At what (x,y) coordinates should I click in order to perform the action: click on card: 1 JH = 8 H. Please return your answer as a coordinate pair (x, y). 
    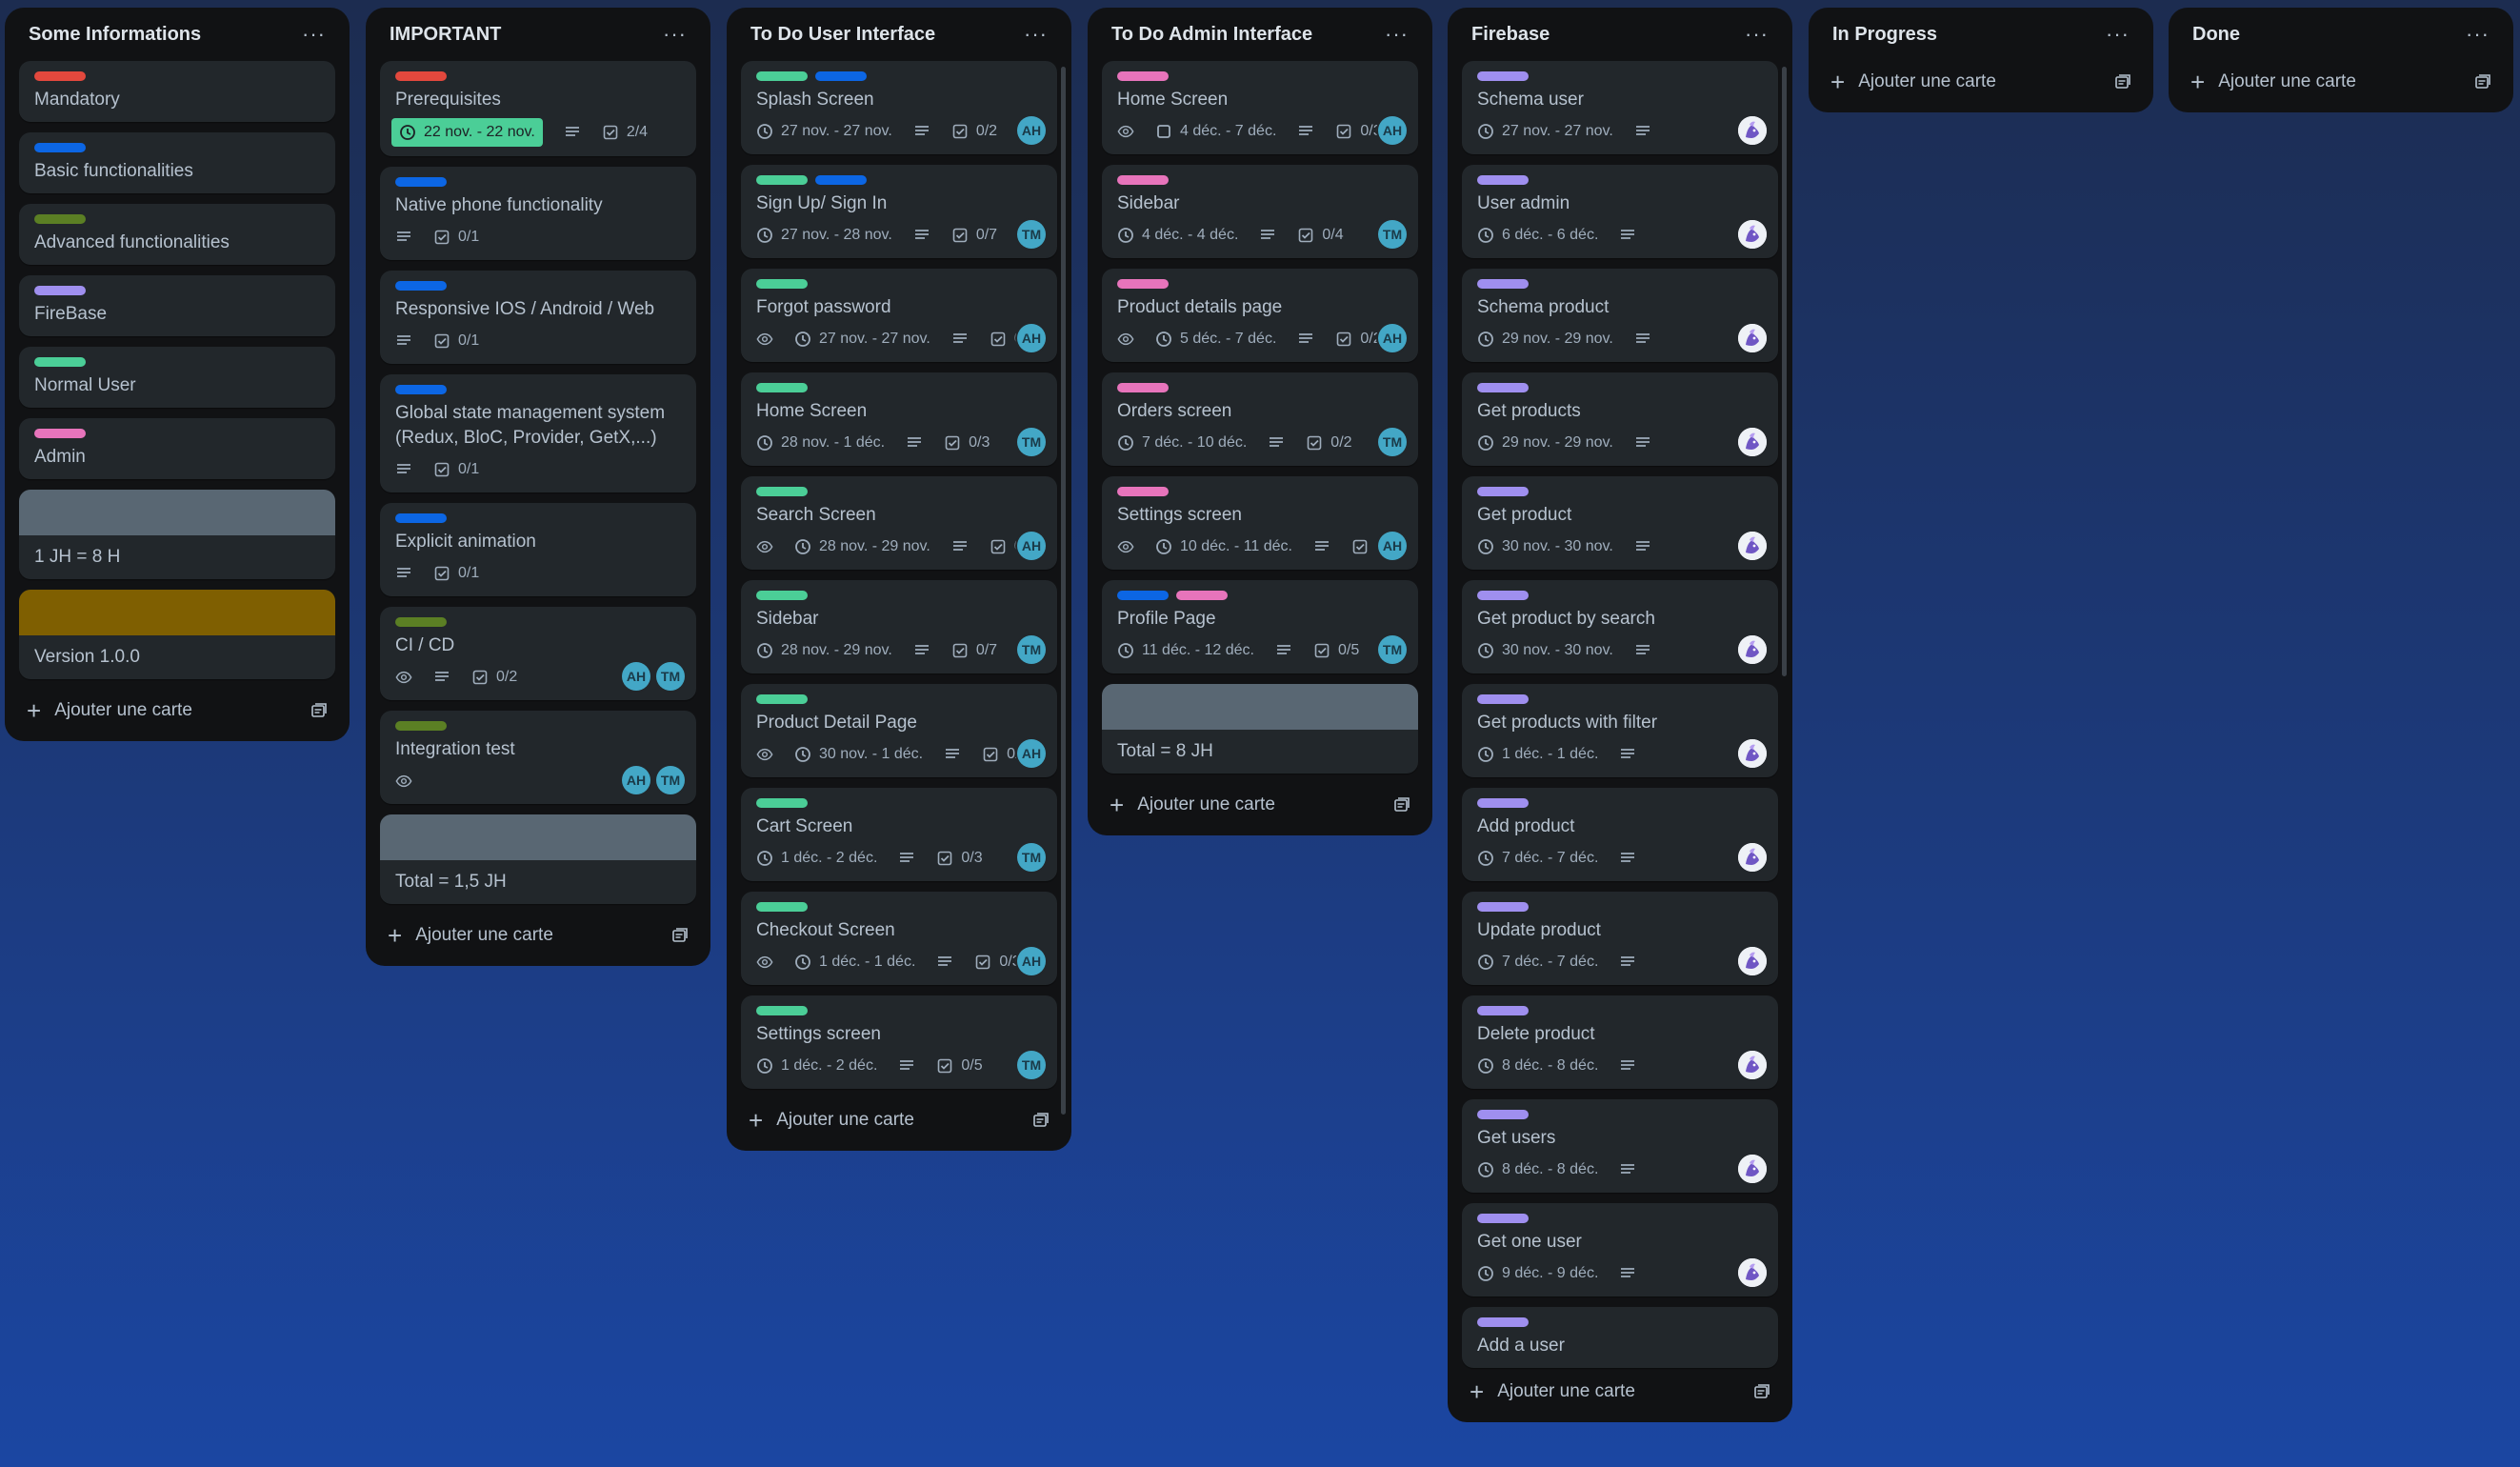
    Looking at the image, I should click on (177, 534).